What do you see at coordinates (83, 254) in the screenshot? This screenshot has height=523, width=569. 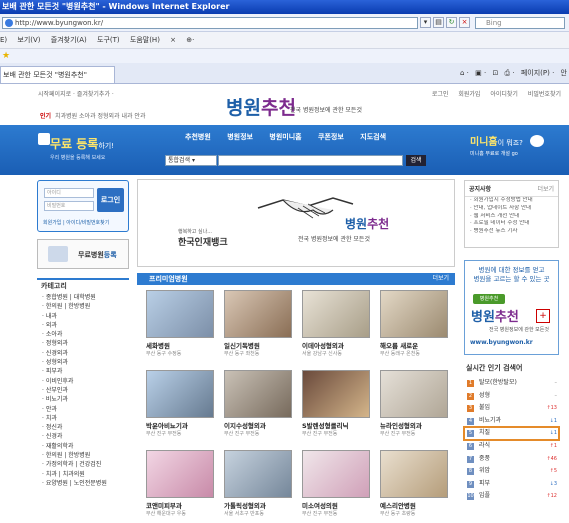 I see `free-hospital-register: 무료병원등록` at bounding box center [83, 254].